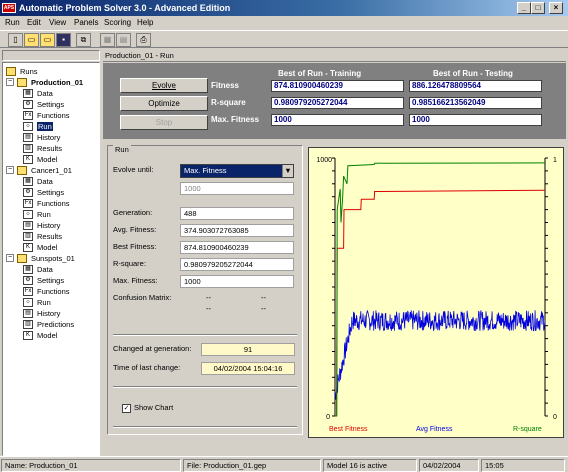  I want to click on rsquare-field-label: R-square:, so click(129, 263).